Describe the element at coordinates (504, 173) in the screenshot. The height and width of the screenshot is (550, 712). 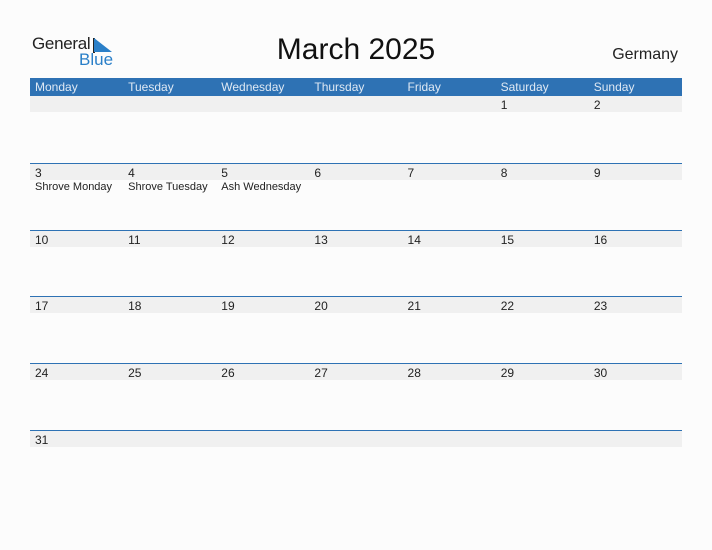
I see `day-number: 8` at that location.